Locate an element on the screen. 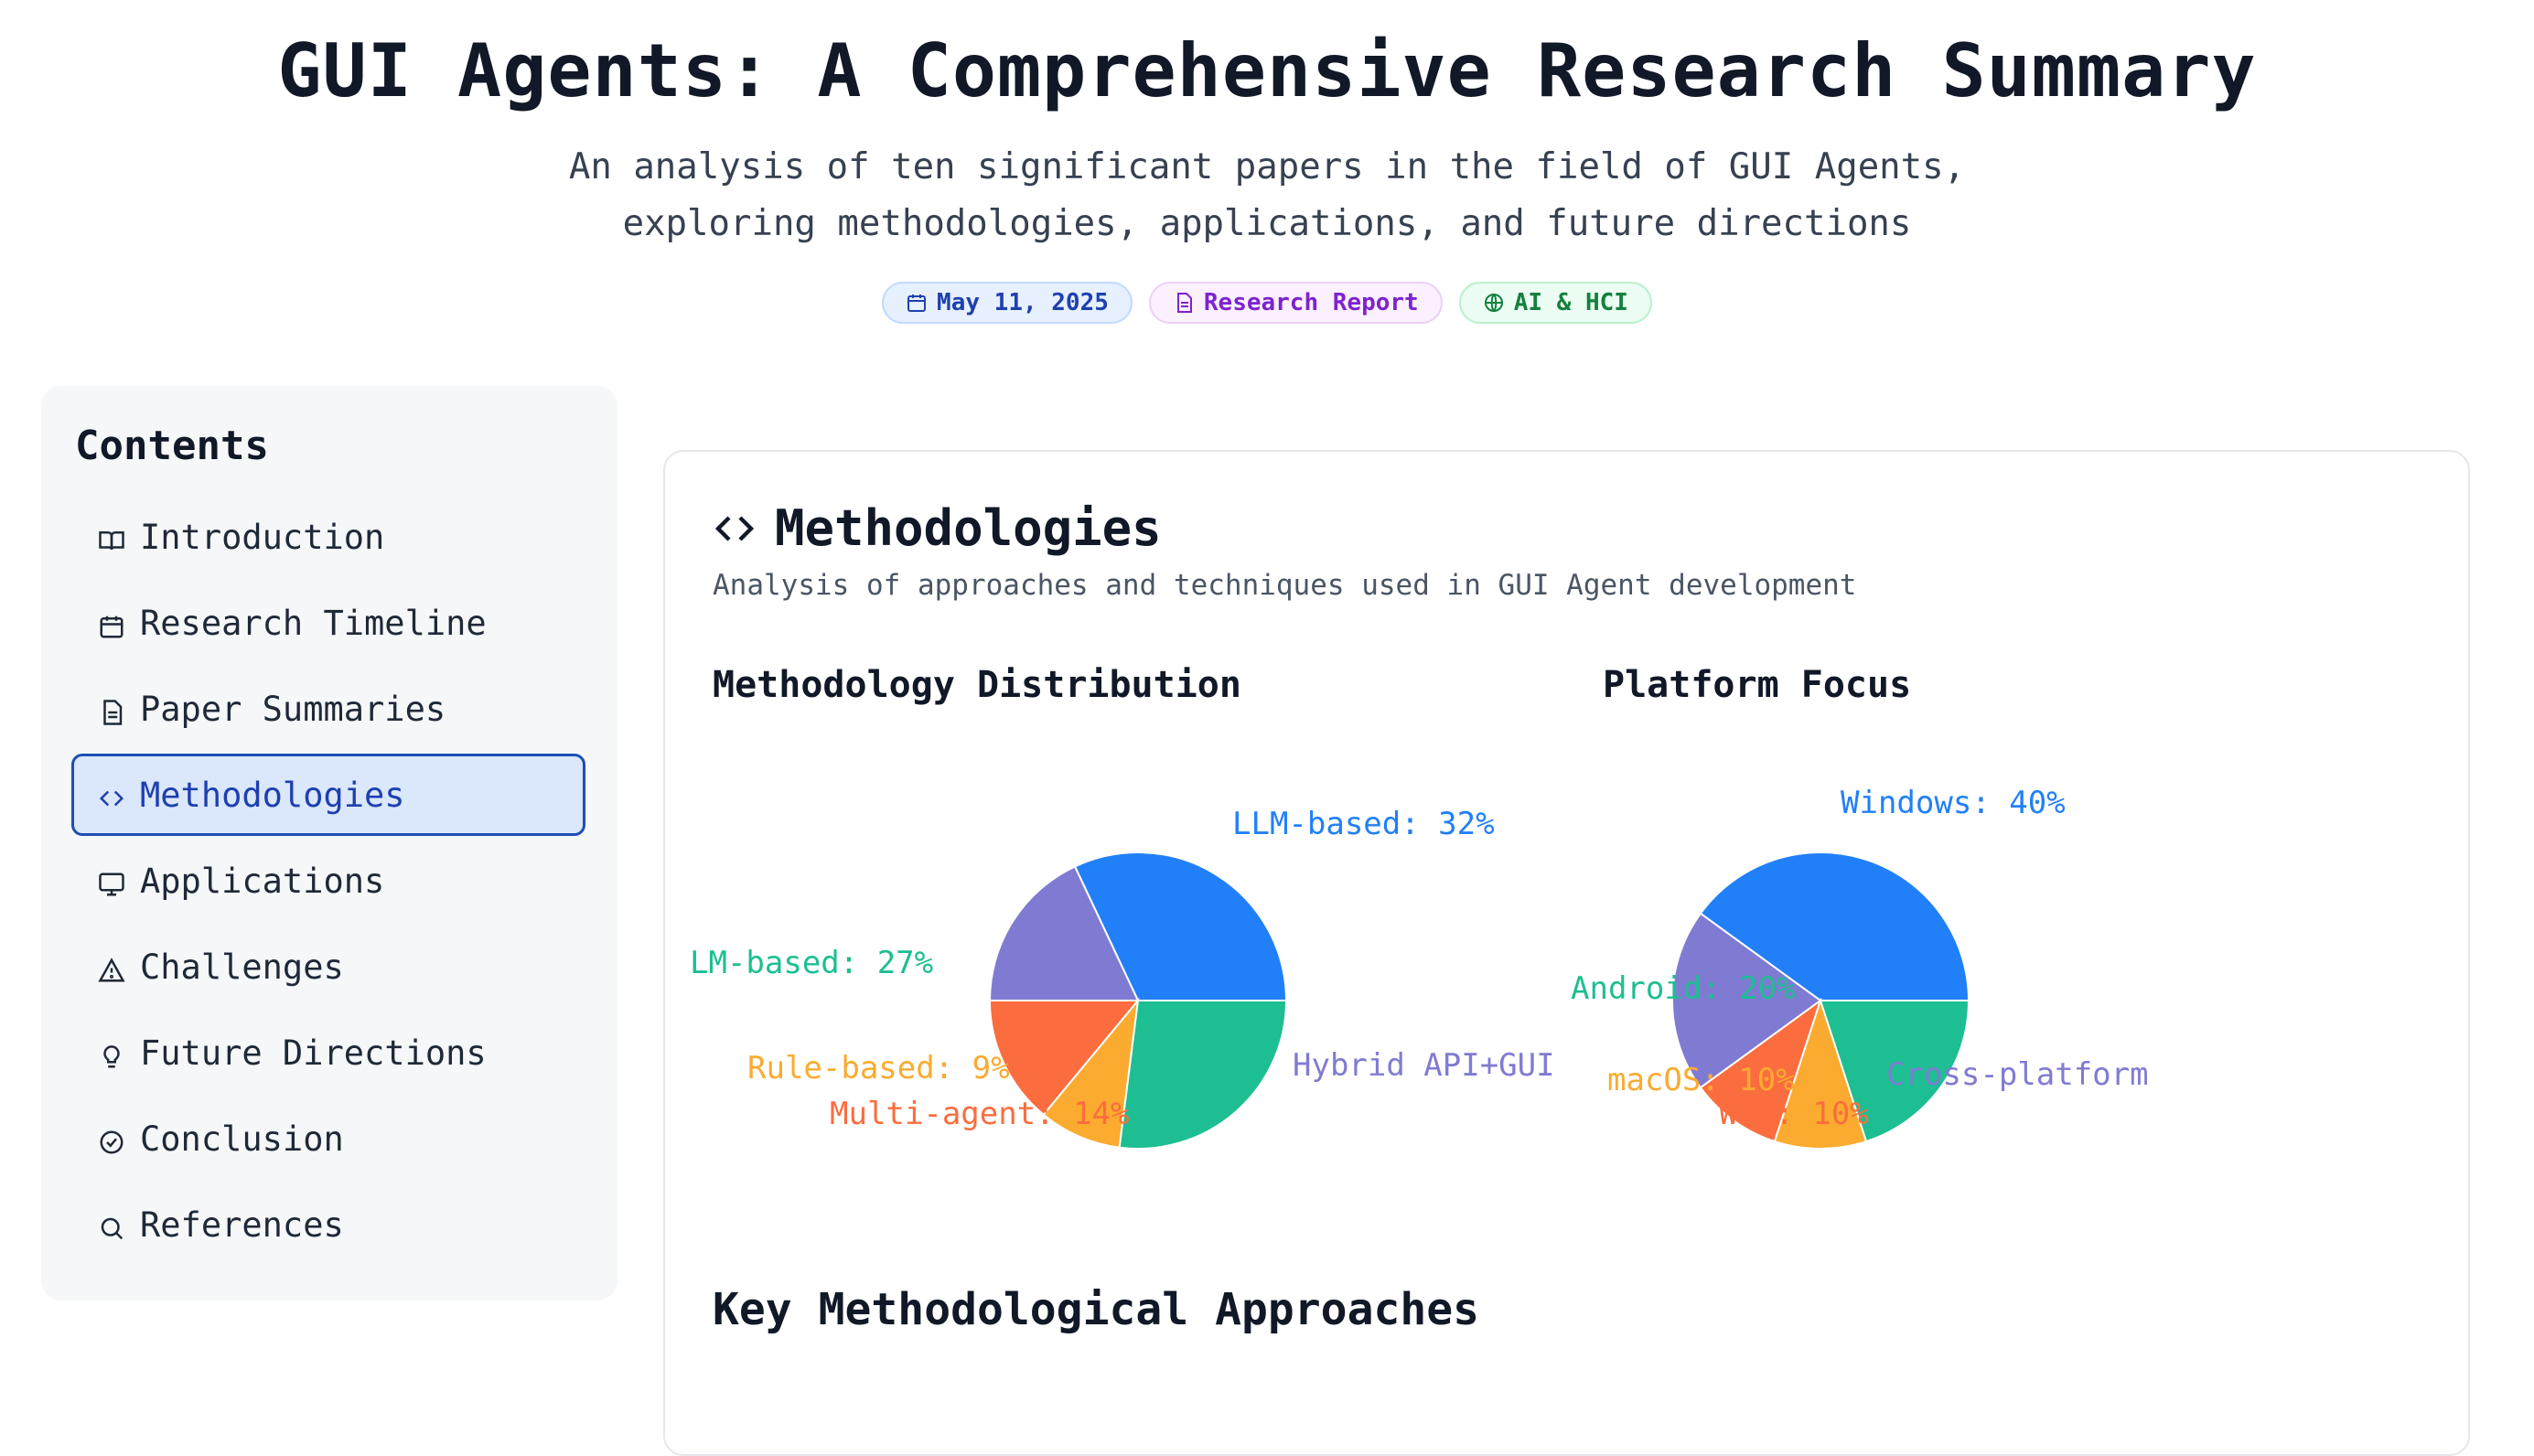  type-badge-label: Research Report is located at coordinates (1311, 302).